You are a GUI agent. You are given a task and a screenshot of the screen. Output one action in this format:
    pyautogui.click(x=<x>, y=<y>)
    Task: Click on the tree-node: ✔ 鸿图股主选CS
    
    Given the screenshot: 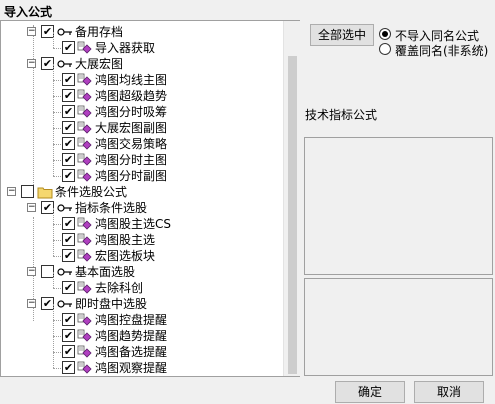 What is the action you would take?
    pyautogui.click(x=141, y=220)
    